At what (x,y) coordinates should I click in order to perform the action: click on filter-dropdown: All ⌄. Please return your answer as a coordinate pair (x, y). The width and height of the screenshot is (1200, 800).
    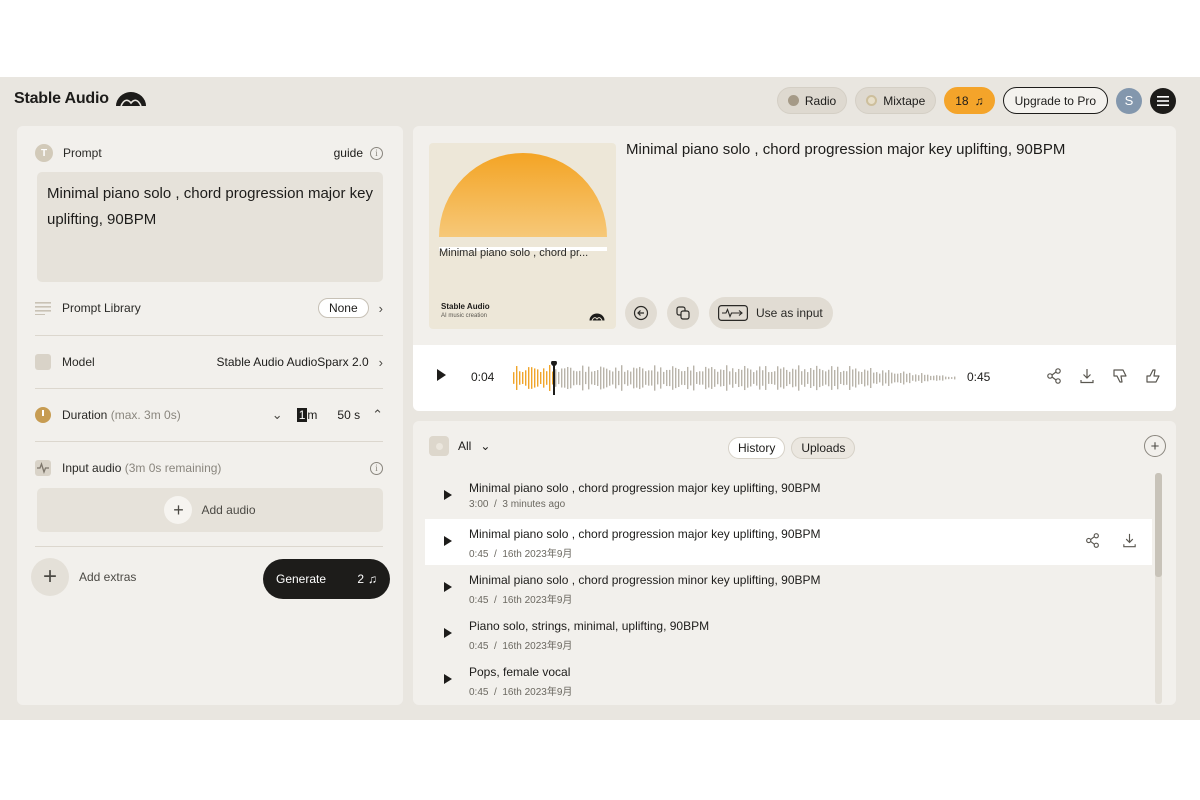
    Looking at the image, I should click on (459, 446).